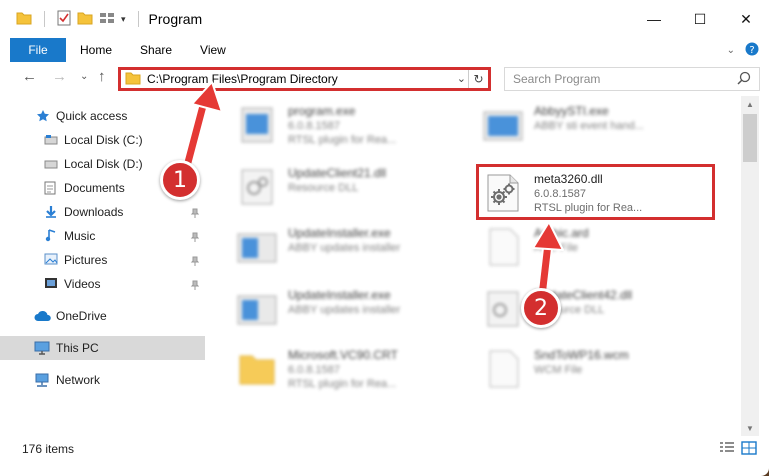  What do you see at coordinates (180, 180) in the screenshot?
I see `callout-badge-1: 1` at bounding box center [180, 180].